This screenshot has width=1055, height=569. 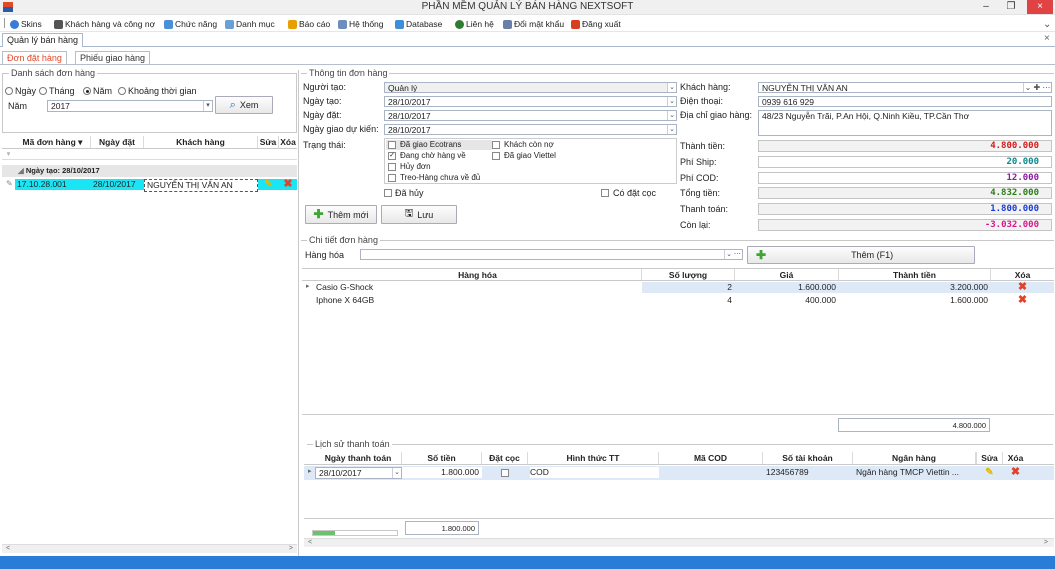 What do you see at coordinates (117, 184) in the screenshot?
I see `order-date-cell: 28/10/2017` at bounding box center [117, 184].